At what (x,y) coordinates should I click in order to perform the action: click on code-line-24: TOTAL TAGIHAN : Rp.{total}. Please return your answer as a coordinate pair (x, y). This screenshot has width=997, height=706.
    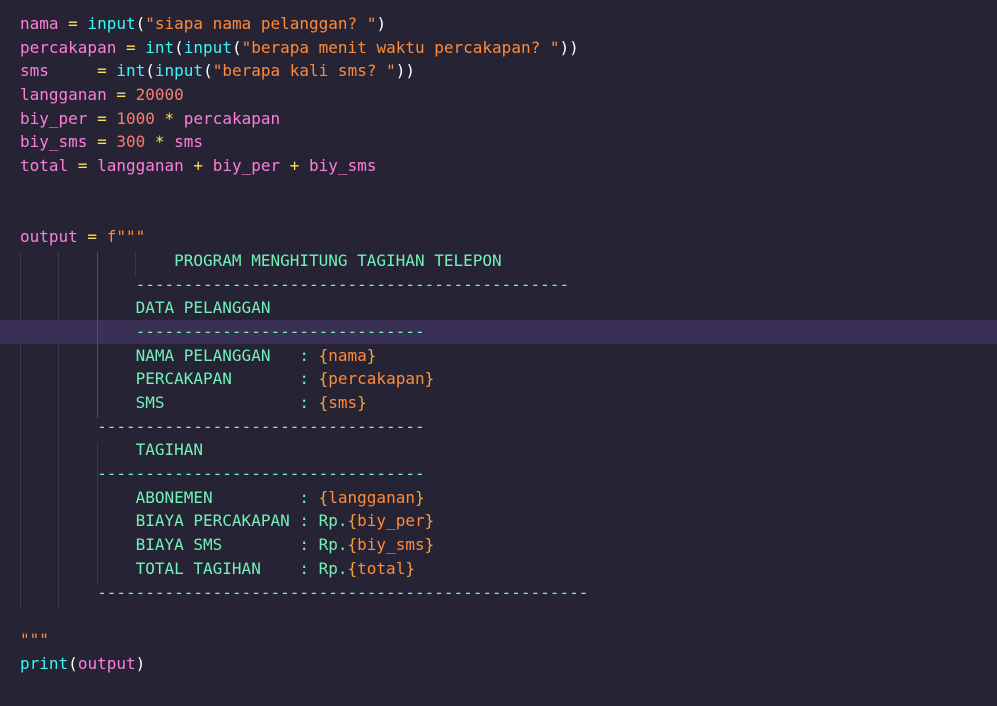
    Looking at the image, I should click on (304, 569).